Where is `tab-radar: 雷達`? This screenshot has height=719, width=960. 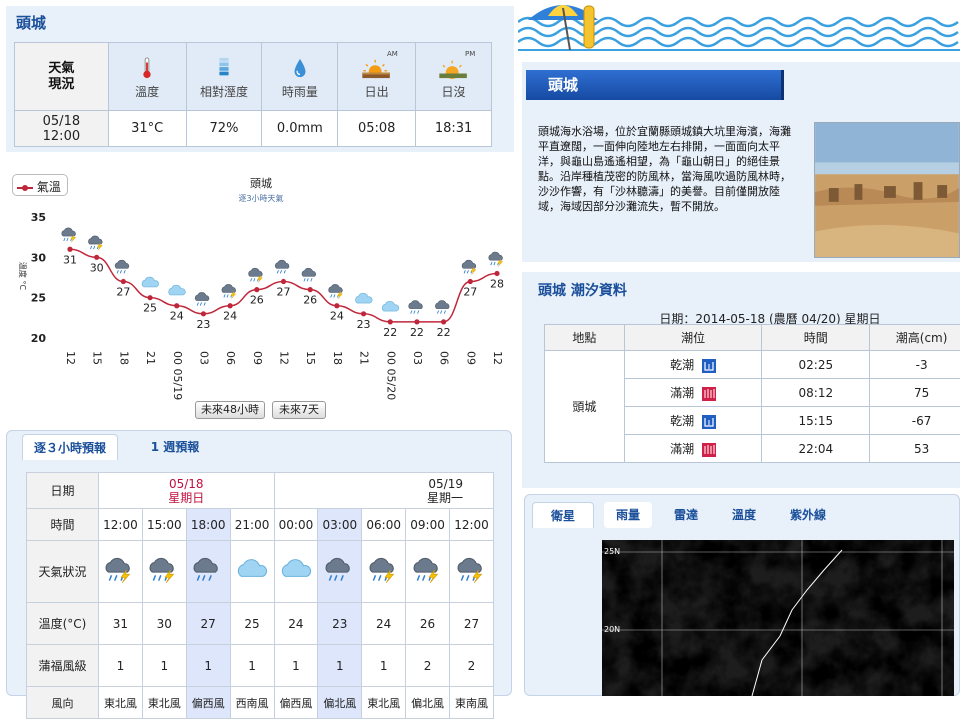 tab-radar: 雷達 is located at coordinates (686, 515).